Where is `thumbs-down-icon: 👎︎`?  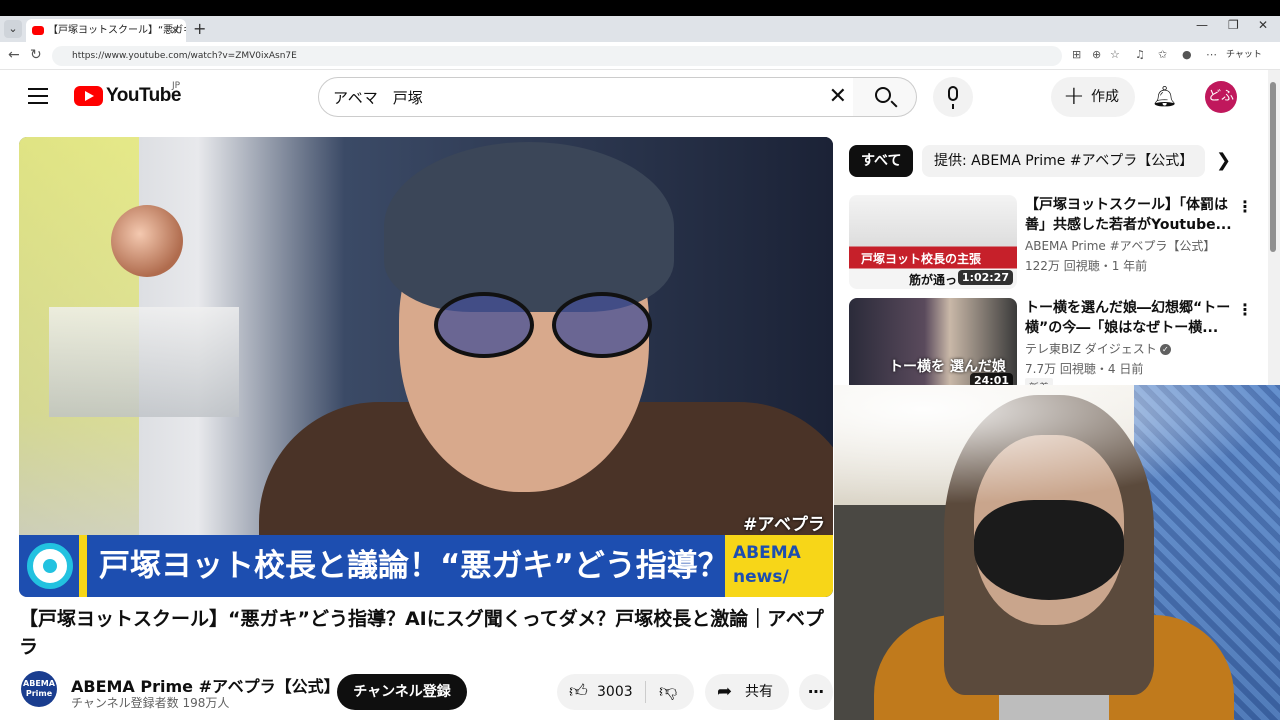 thumbs-down-icon: 👎︎ is located at coordinates (668, 692).